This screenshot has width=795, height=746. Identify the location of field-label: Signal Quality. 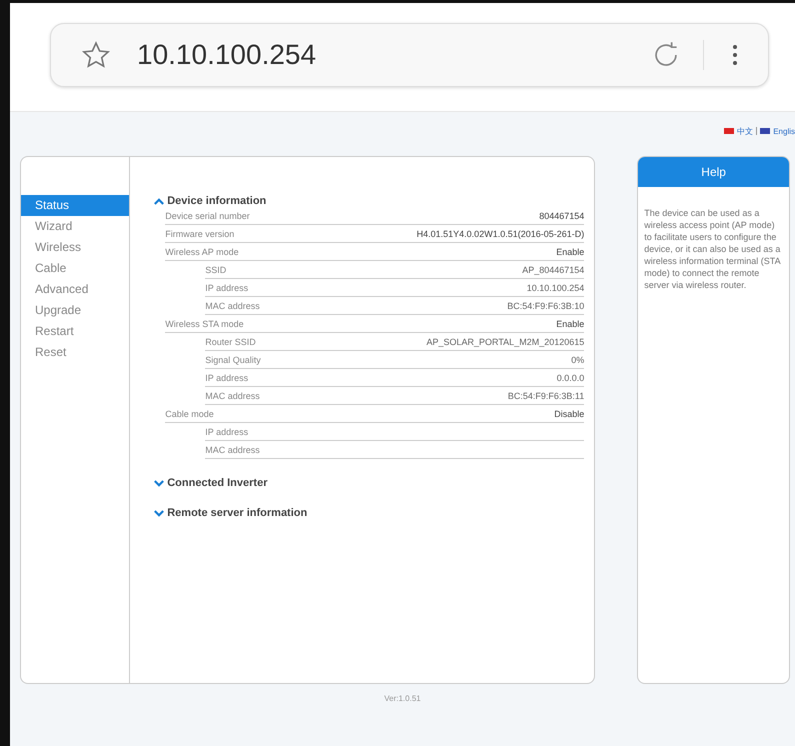
(233, 360).